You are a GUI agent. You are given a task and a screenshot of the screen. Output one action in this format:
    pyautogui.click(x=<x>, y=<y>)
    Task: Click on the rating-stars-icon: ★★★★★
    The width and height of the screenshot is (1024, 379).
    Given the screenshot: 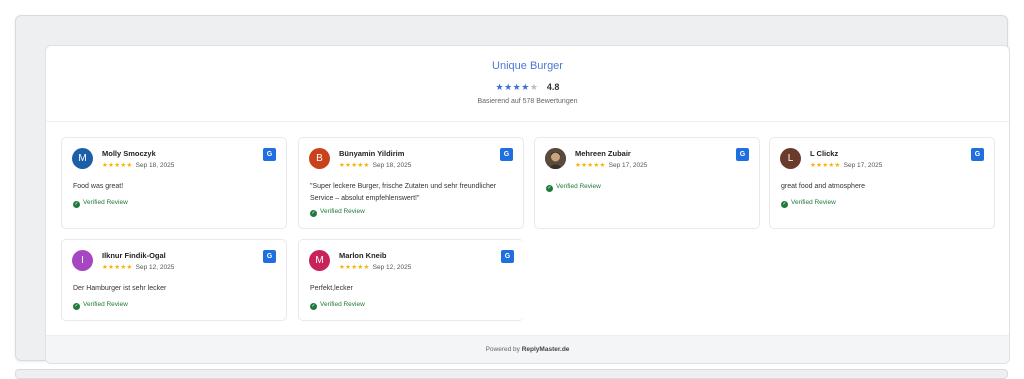 What is the action you would take?
    pyautogui.click(x=517, y=87)
    